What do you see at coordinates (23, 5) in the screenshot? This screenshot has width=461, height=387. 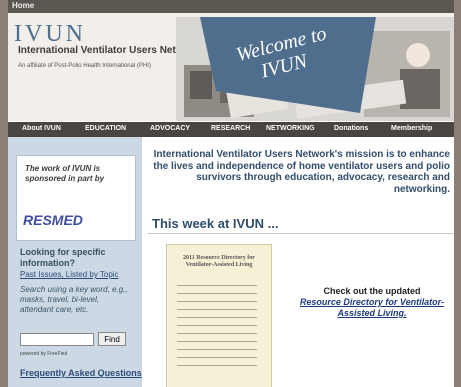 I see `home-link: Home` at bounding box center [23, 5].